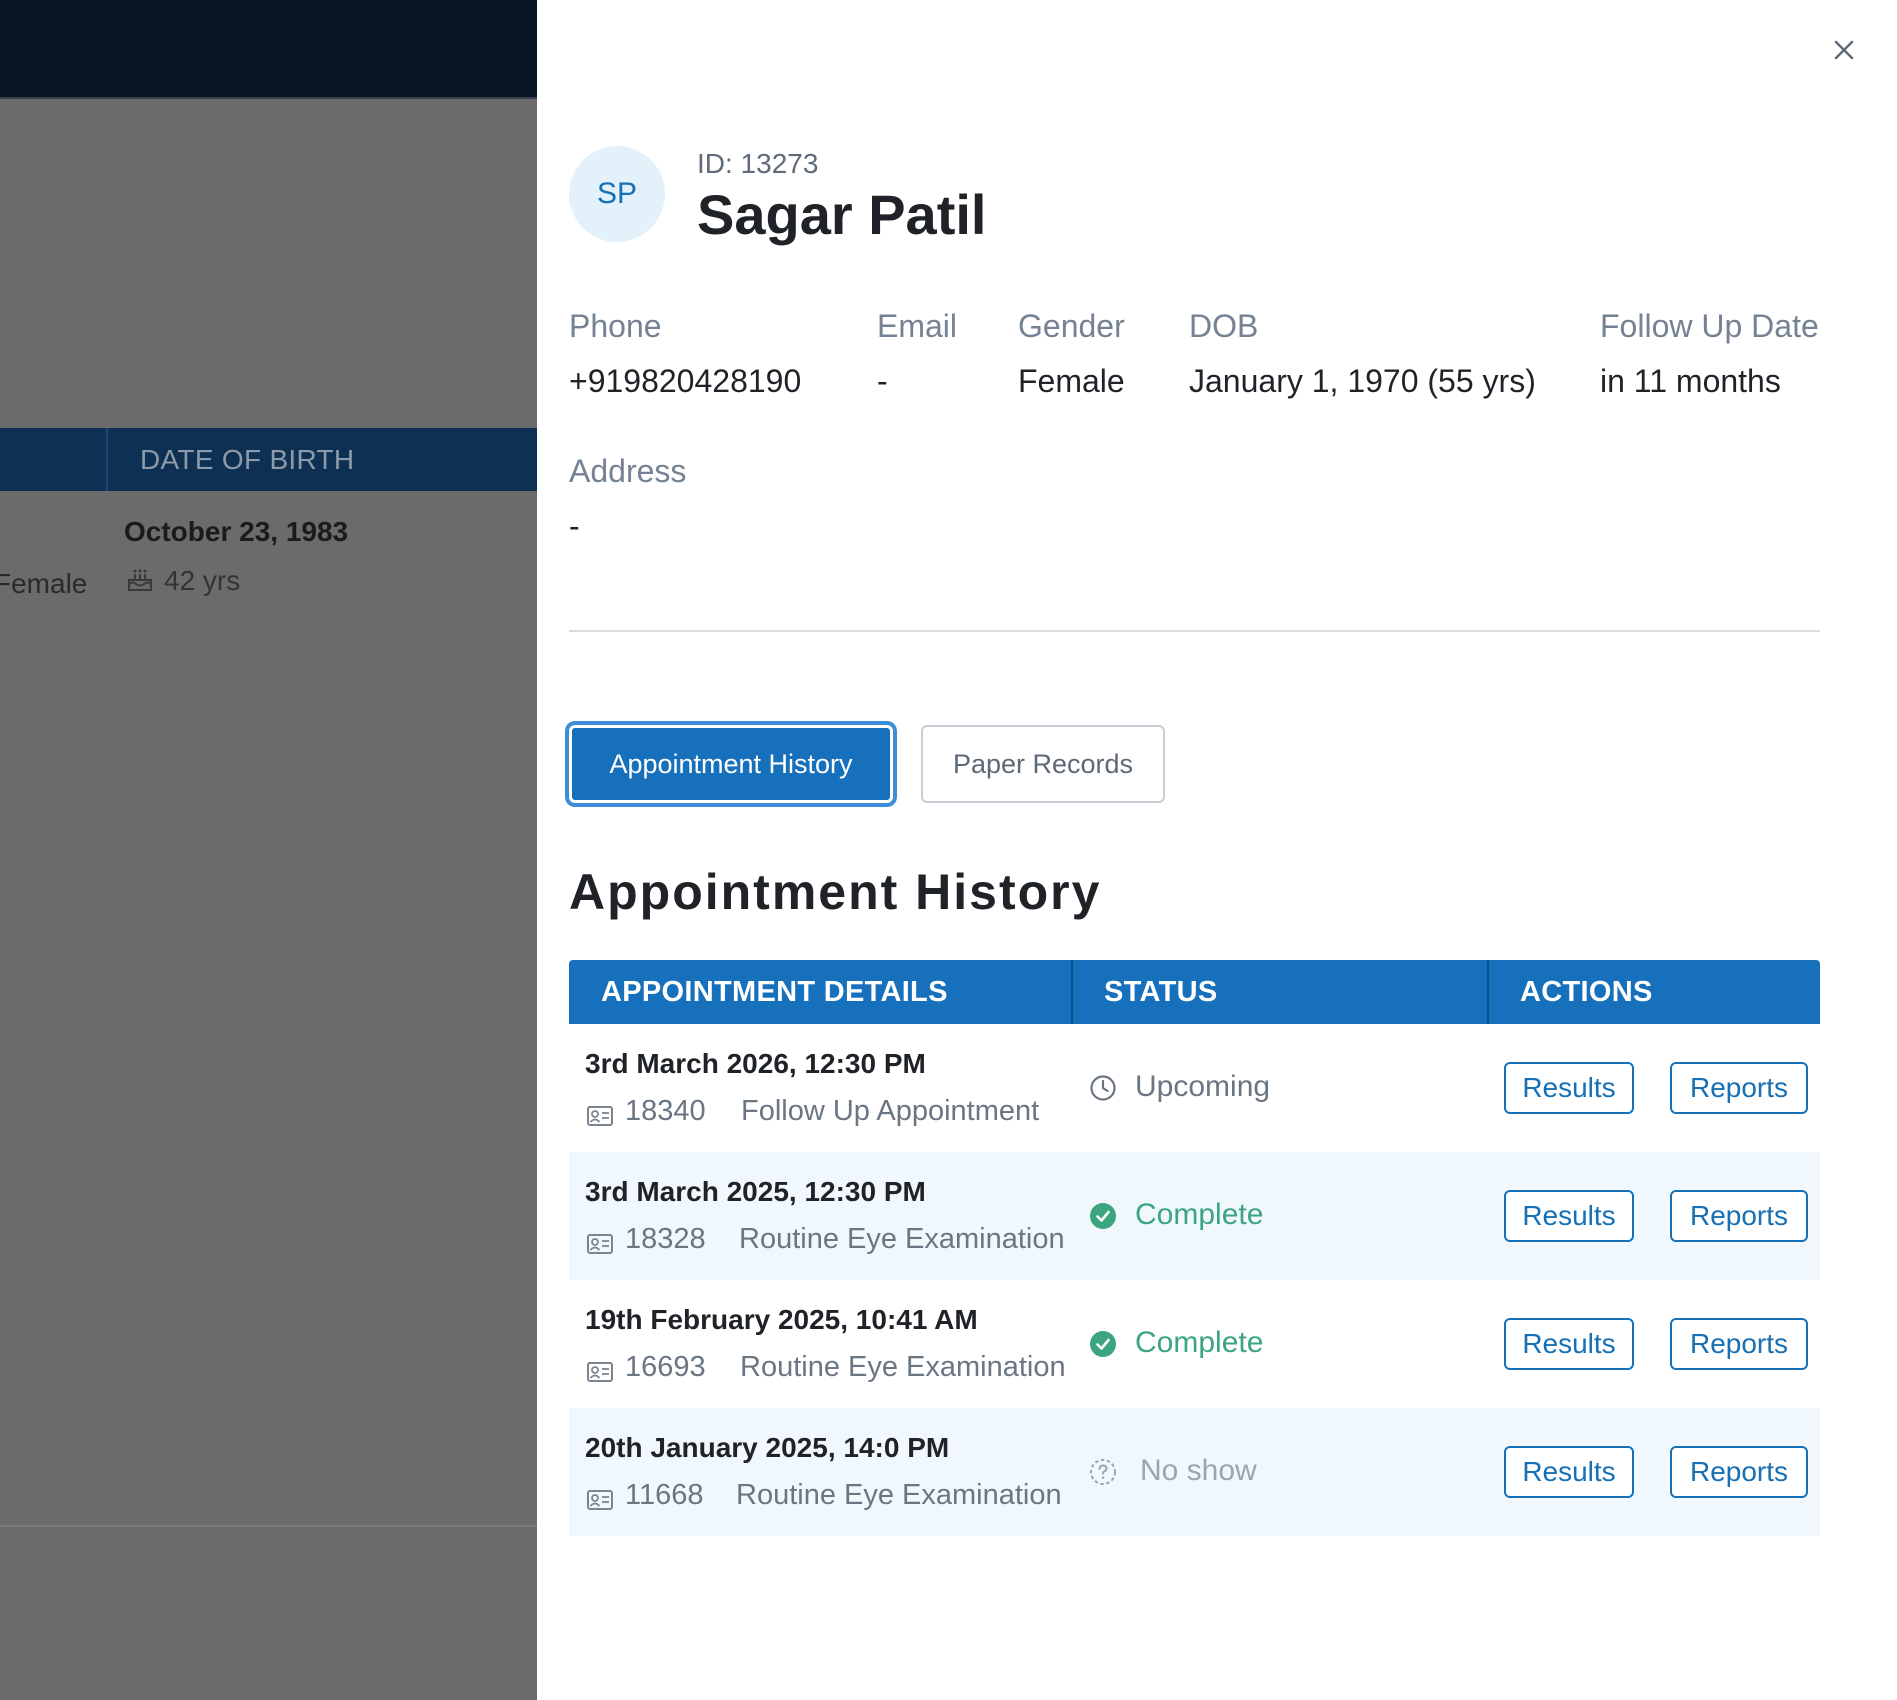  Describe the element at coordinates (1071, 381) in the screenshot. I see `gender-value: Female` at that location.